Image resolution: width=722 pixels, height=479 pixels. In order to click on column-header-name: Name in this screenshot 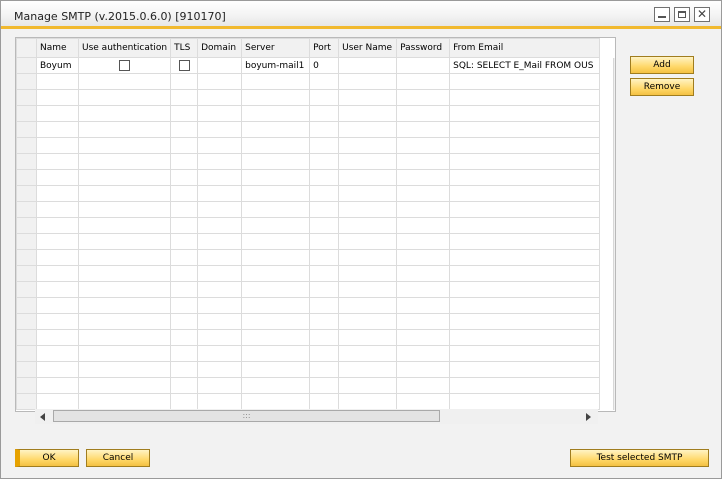, I will do `click(57, 48)`.